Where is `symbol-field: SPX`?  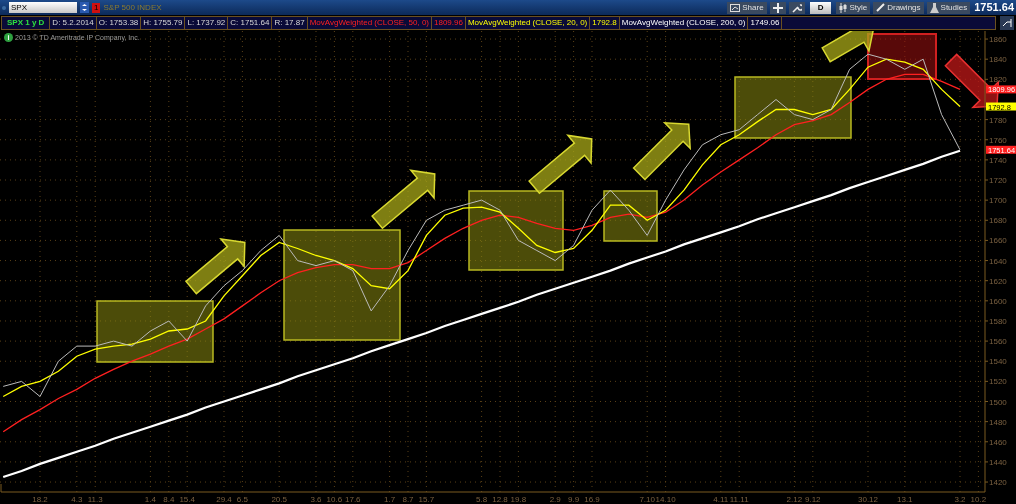
symbol-field: SPX is located at coordinates (43, 7).